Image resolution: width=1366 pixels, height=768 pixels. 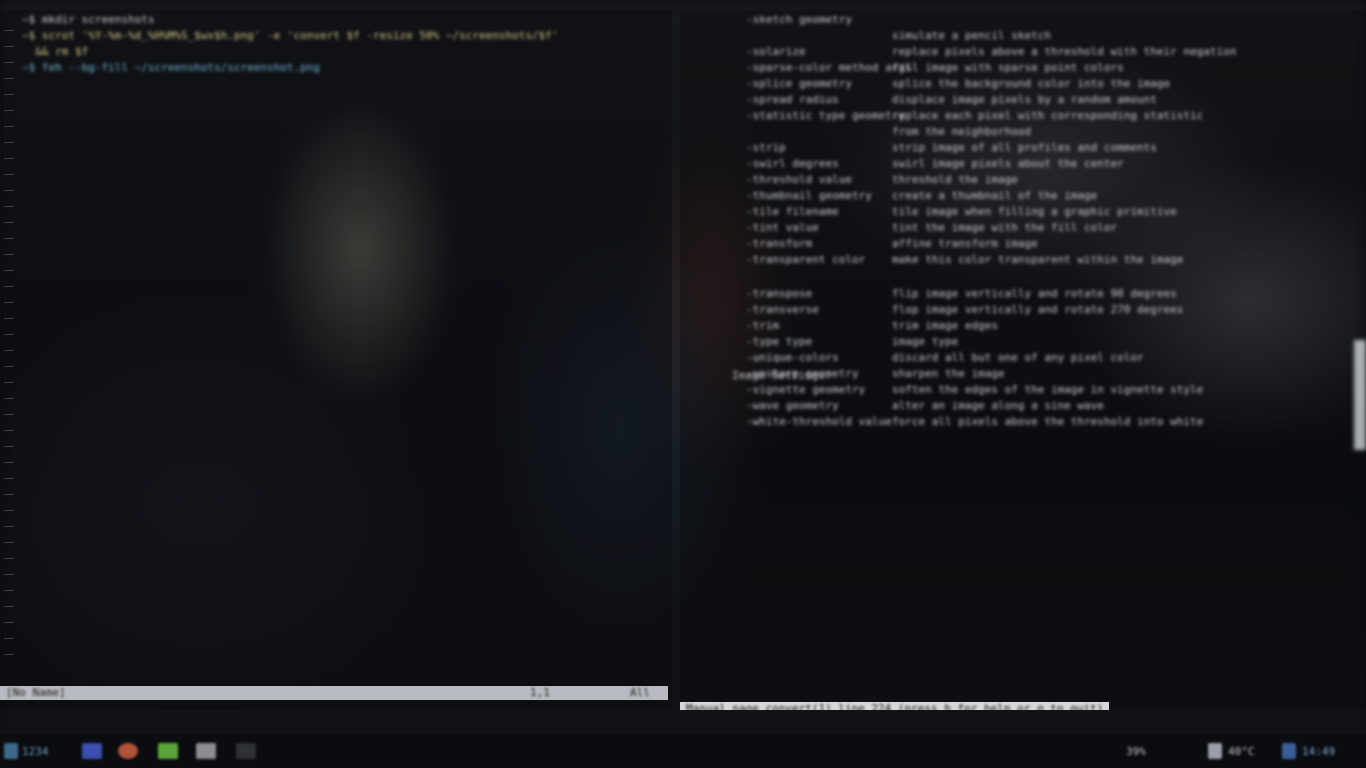 What do you see at coordinates (1008, 67) in the screenshot?
I see `man-option-description: fill image with sparse point colors` at bounding box center [1008, 67].